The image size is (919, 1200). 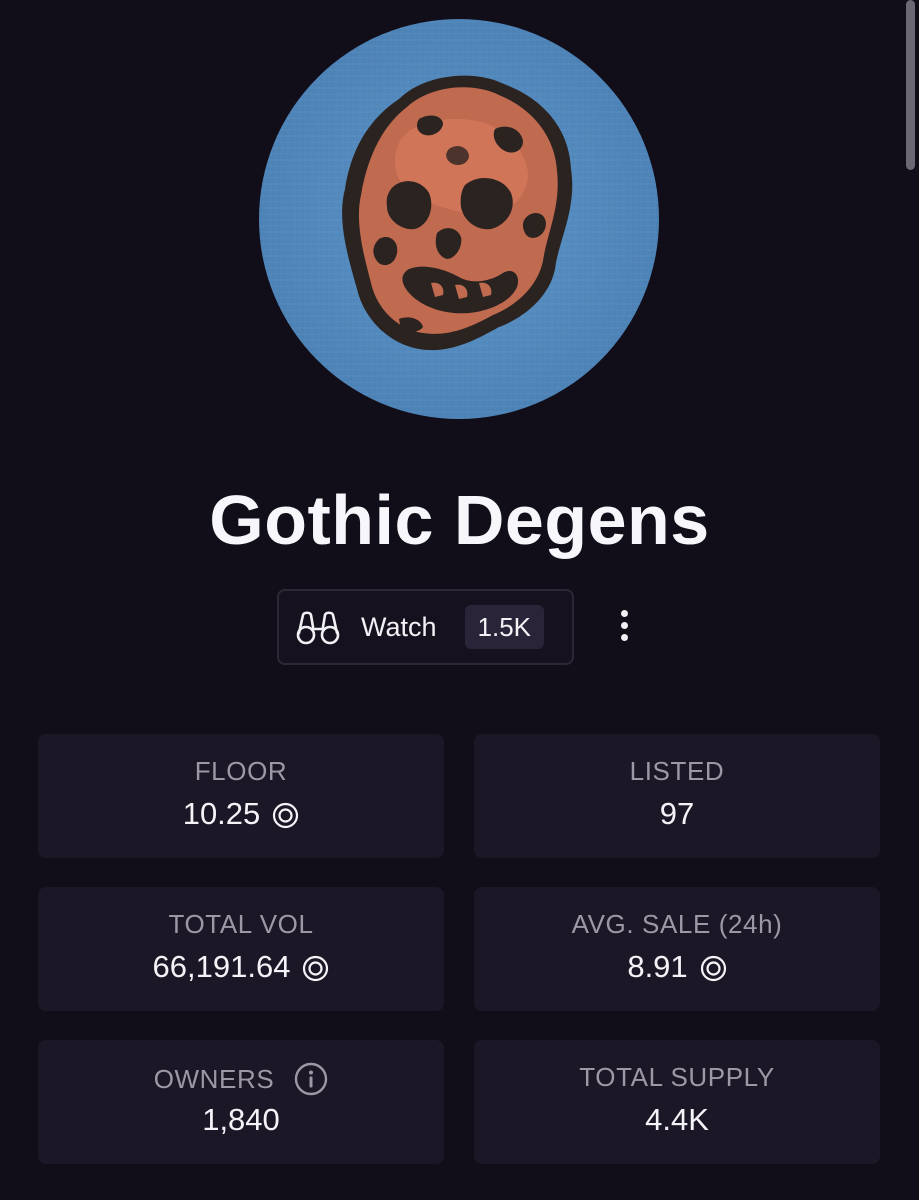 I want to click on stat-label: LISTED, so click(x=677, y=771).